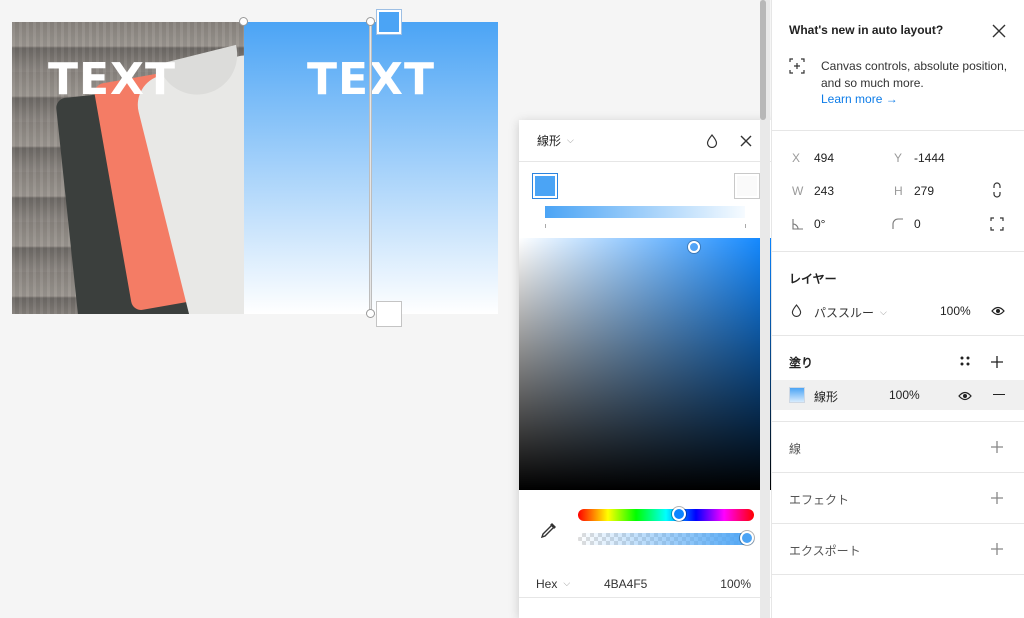 This screenshot has height=618, width=1024. What do you see at coordinates (389, 314) in the screenshot?
I see `gradient-end-stop-handle` at bounding box center [389, 314].